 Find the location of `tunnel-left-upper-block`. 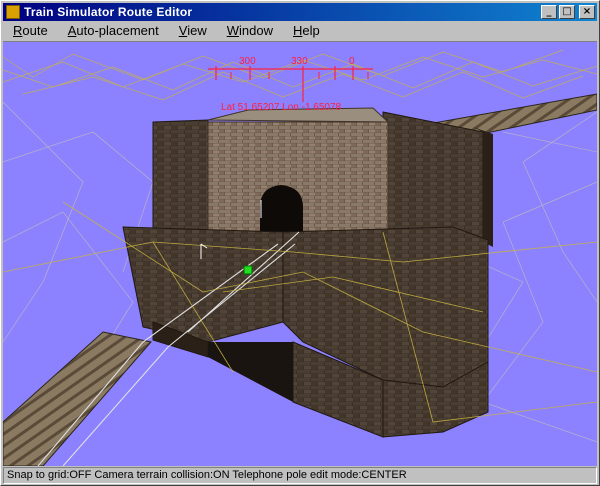

tunnel-left-upper-block is located at coordinates (180, 181).